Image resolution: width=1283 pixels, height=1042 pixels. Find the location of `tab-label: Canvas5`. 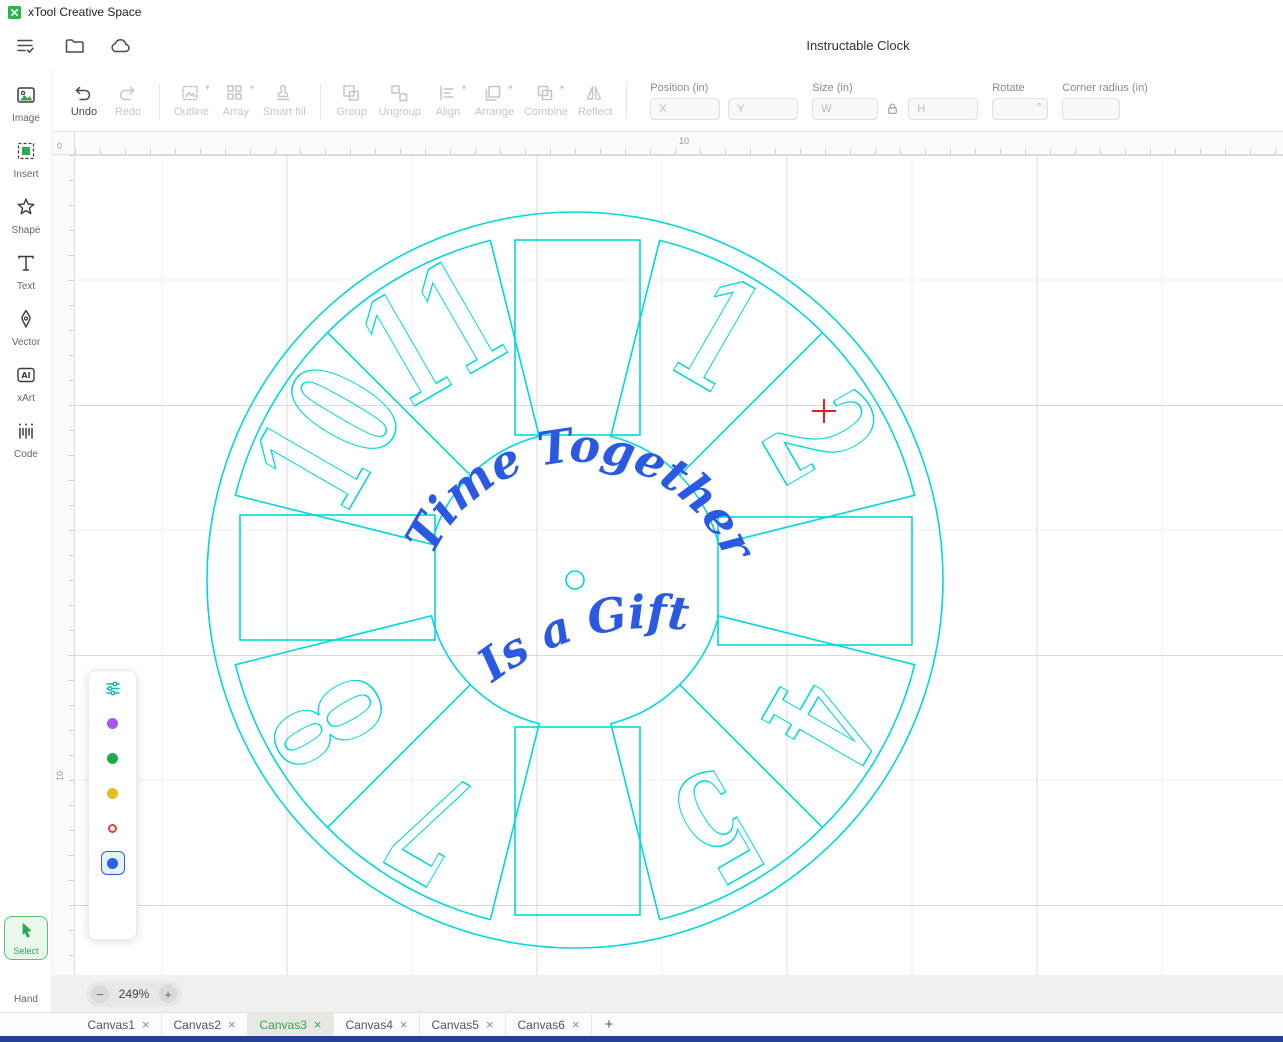

tab-label: Canvas5 is located at coordinates (455, 1024).